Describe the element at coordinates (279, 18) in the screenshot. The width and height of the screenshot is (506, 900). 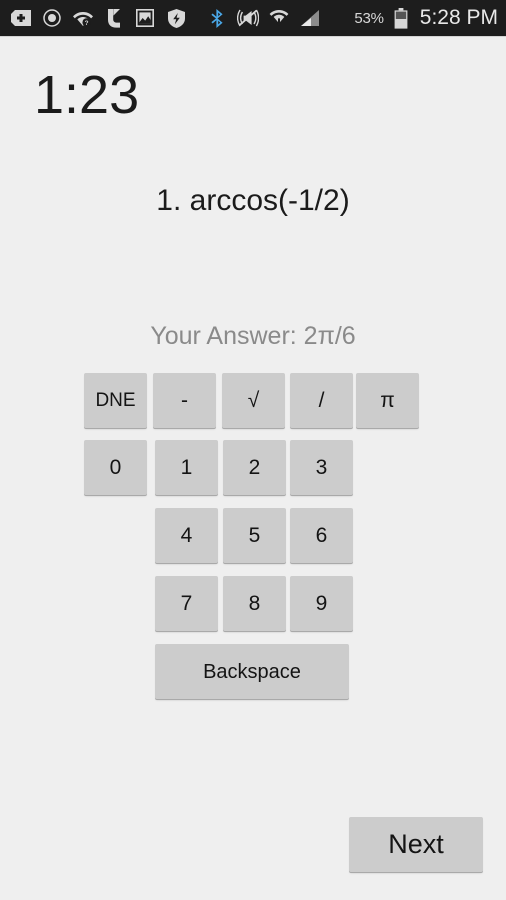
I see `wifi-transfer-icon` at that location.